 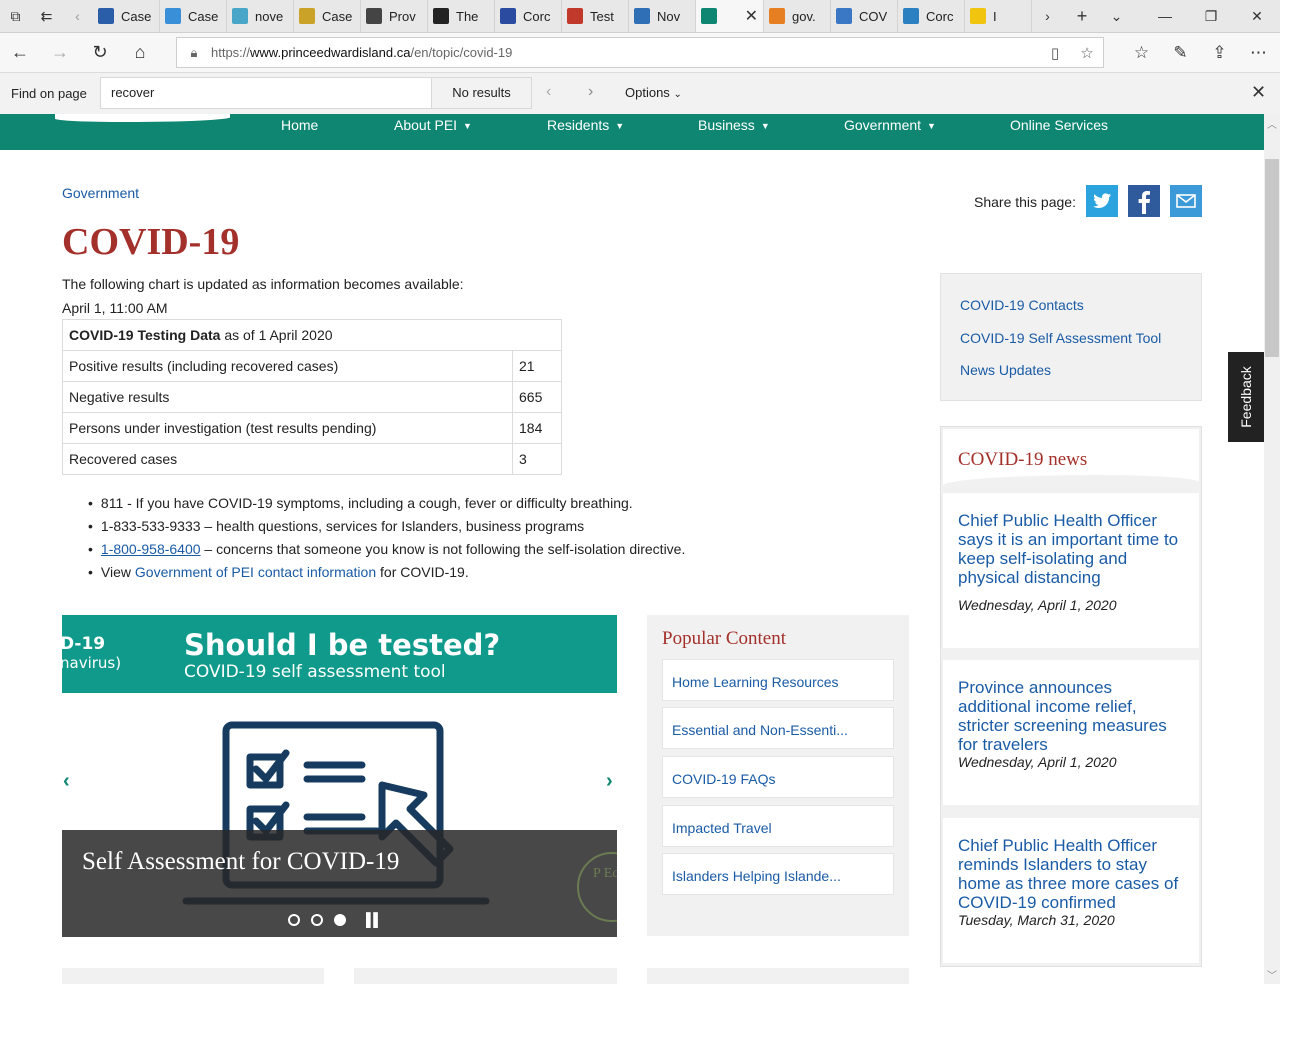 What do you see at coordinates (804, 16) in the screenshot?
I see `tab-title: gov.` at bounding box center [804, 16].